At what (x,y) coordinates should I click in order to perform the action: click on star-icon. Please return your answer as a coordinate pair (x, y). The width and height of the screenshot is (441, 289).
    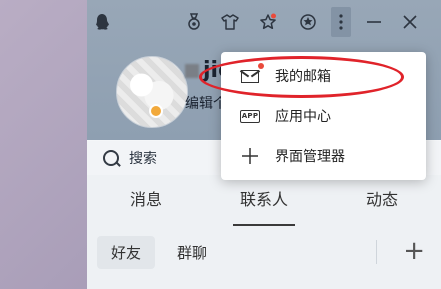
    Looking at the image, I should click on (268, 22).